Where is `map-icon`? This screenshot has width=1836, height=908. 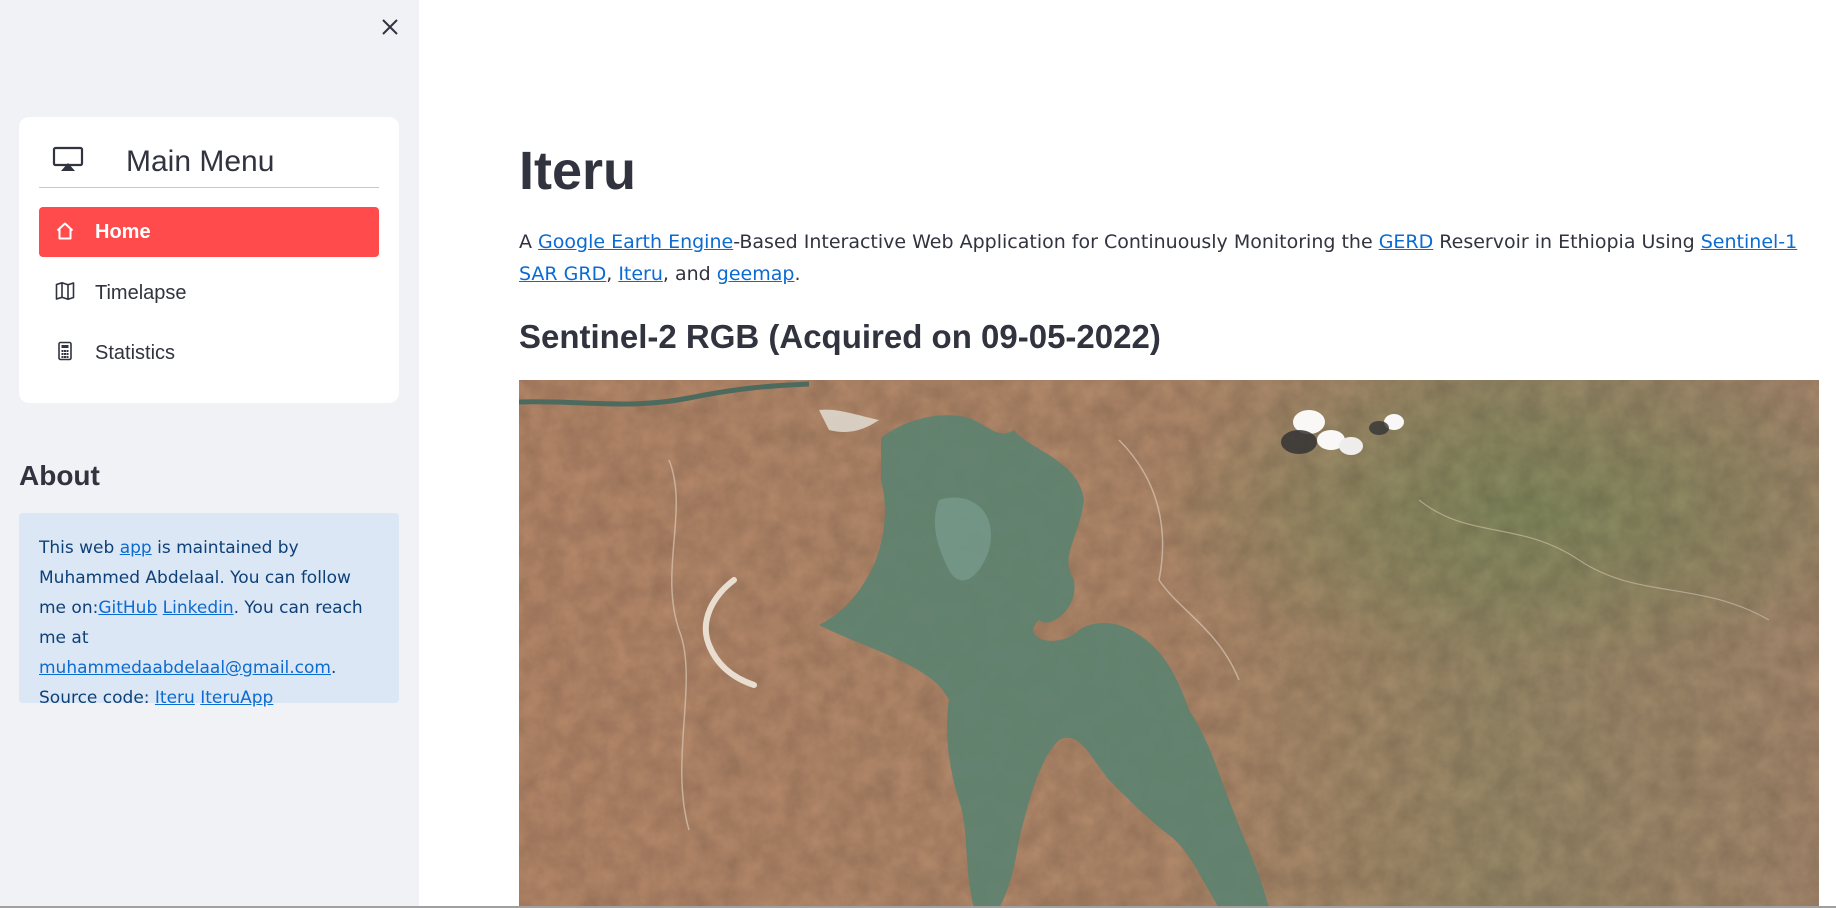
map-icon is located at coordinates (65, 291).